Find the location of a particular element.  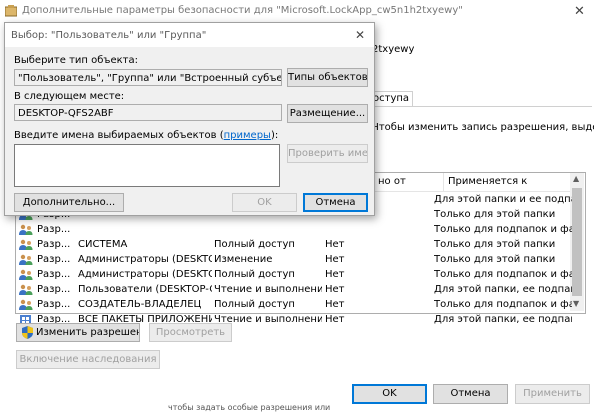

outer-bottom-fragment: чтобы задать особые разрешения или is located at coordinates (249, 407).